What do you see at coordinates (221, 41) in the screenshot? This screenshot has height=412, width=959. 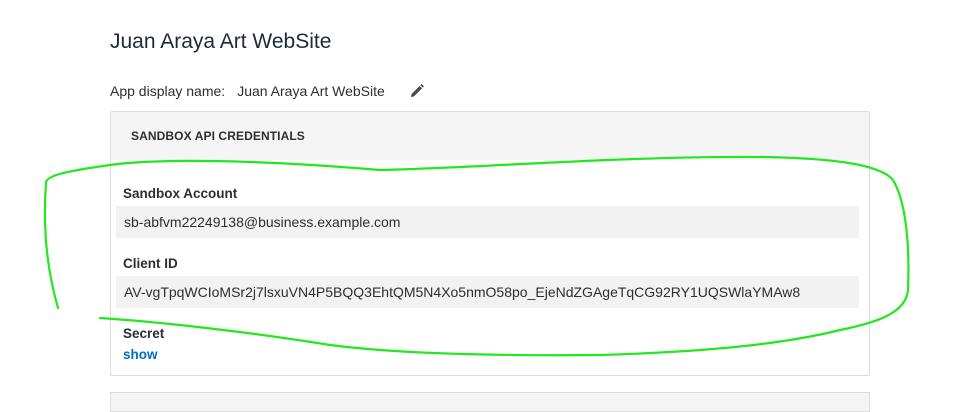 I see `page-title: Juan Araya Art WebSite` at bounding box center [221, 41].